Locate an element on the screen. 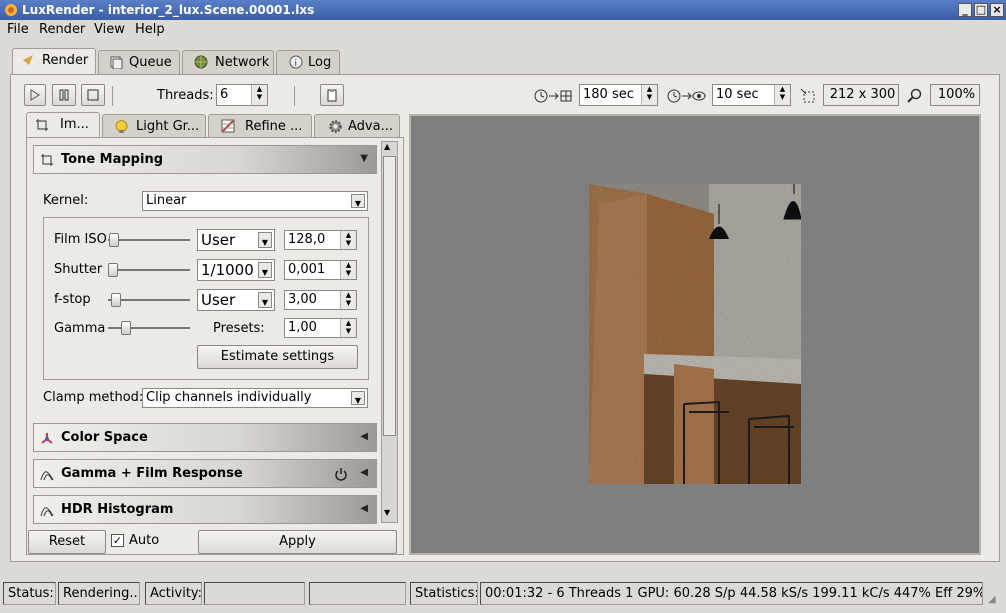  gamma-slider-knob is located at coordinates (125, 328).